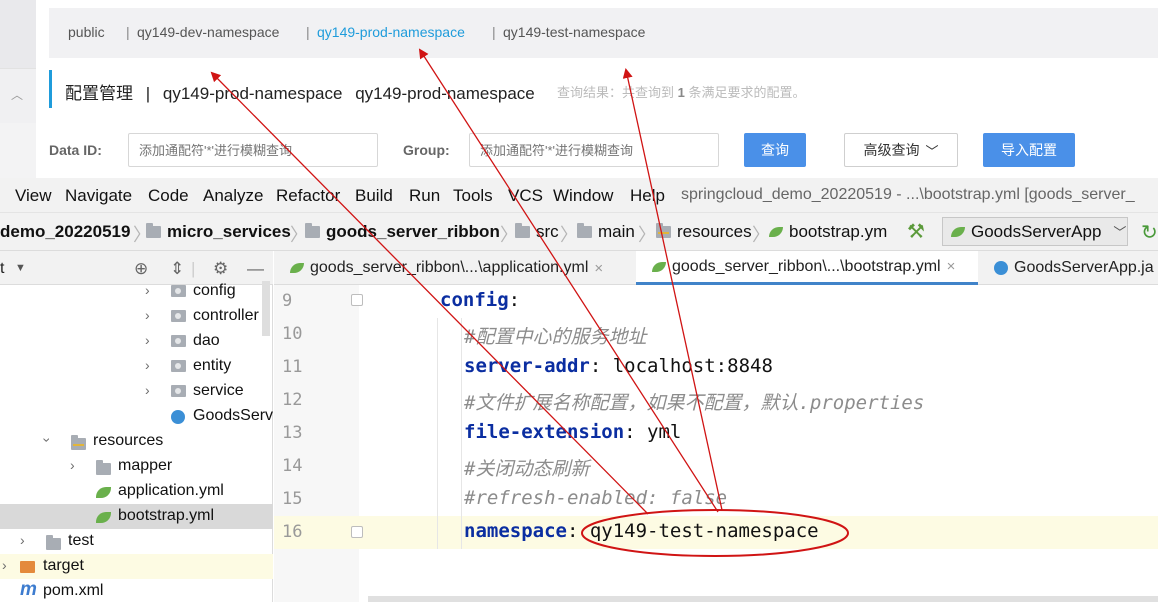 The height and width of the screenshot is (602, 1158). Describe the element at coordinates (98, 196) in the screenshot. I see `menu-navigate: Navigate` at that location.